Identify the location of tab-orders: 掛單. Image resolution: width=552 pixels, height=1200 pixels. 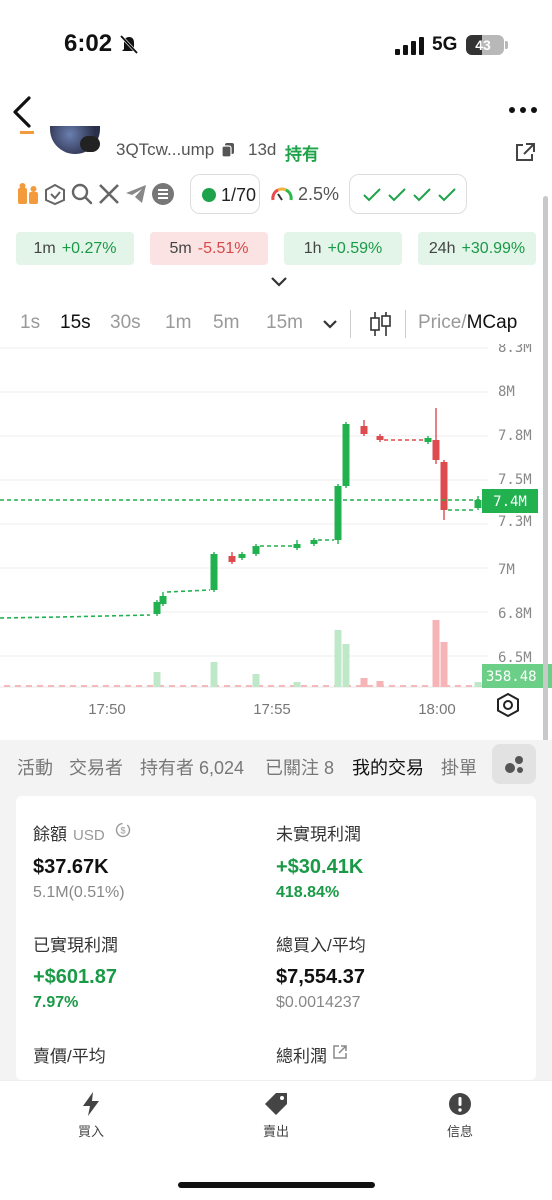
(459, 767).